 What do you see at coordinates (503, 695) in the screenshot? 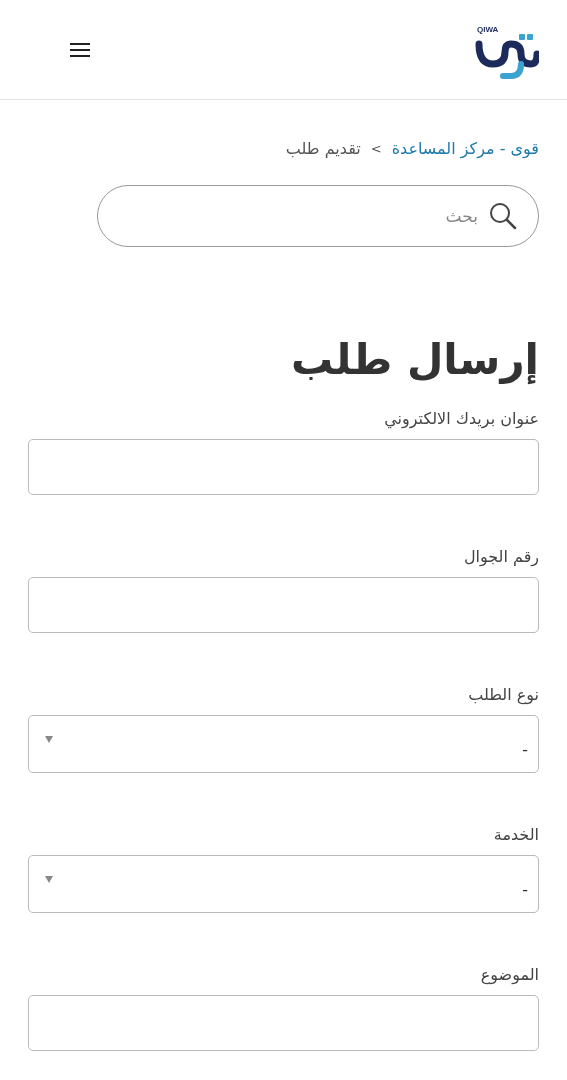
I see `field-label: نوع الطلب` at bounding box center [503, 695].